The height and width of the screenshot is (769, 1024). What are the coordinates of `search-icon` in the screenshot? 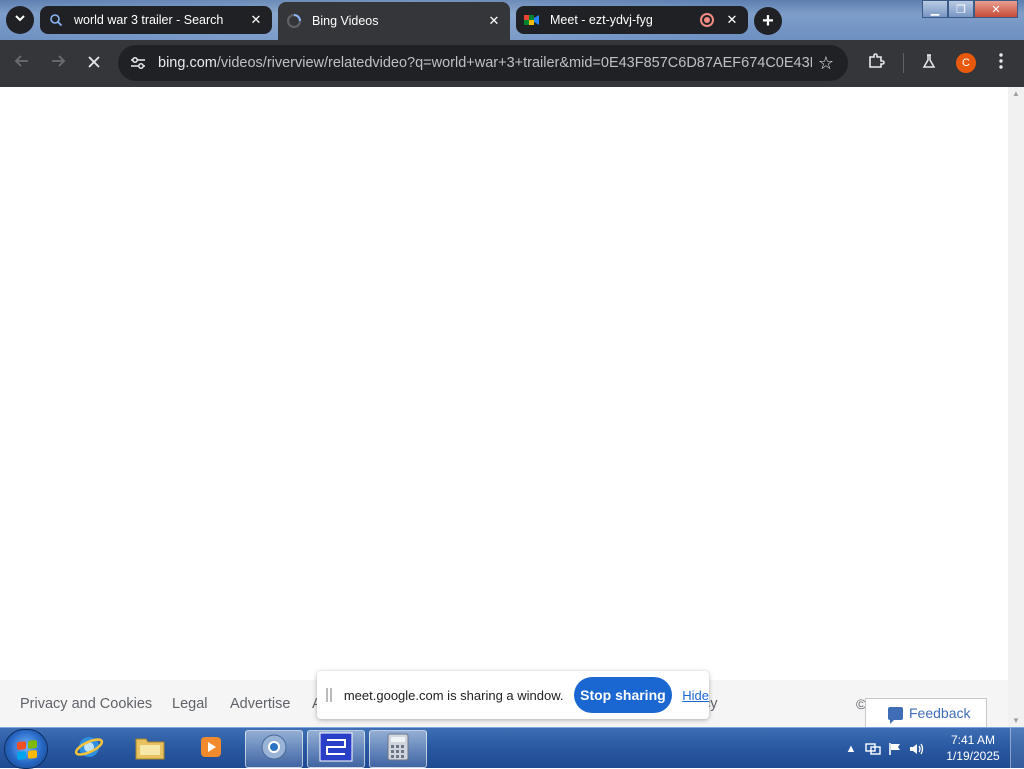 It's located at (56, 20).